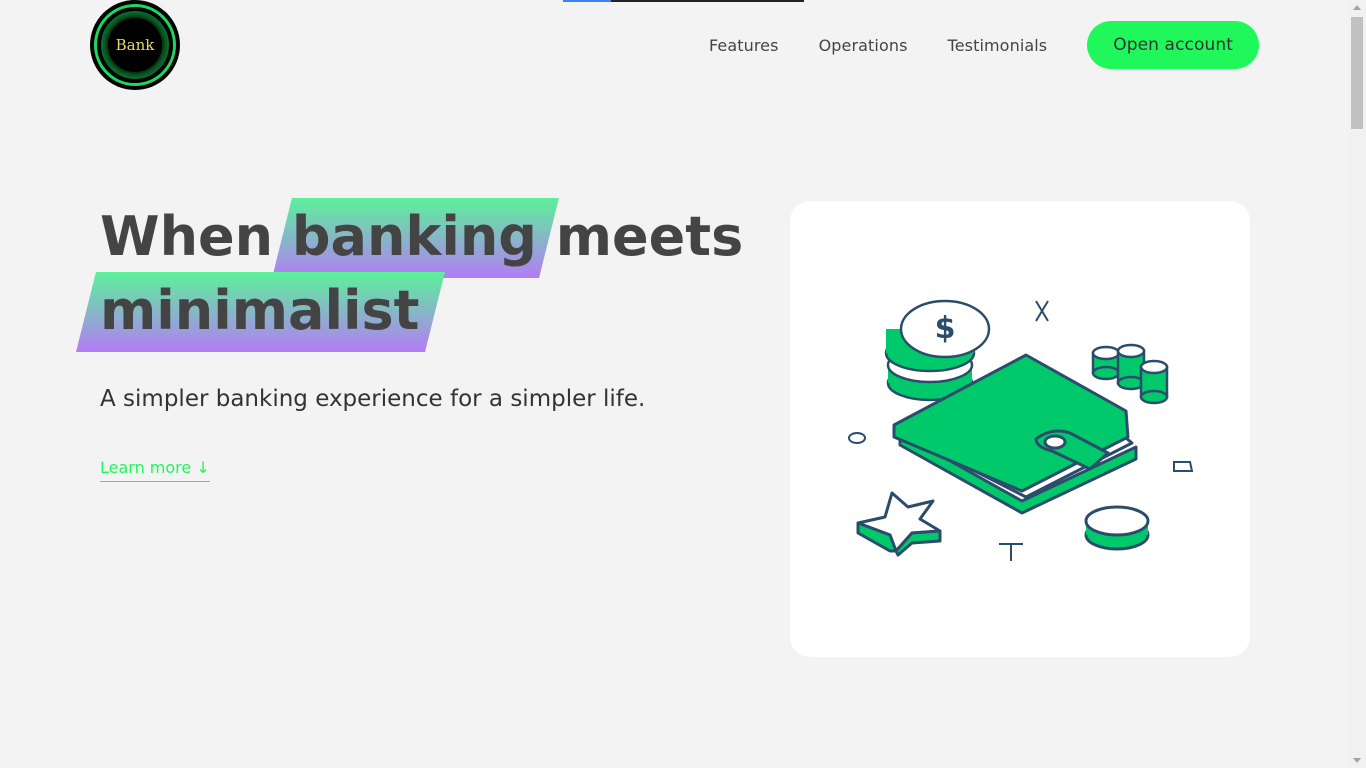 This screenshot has height=768, width=1366. What do you see at coordinates (649, 236) in the screenshot?
I see `hero-title-word-2: meets` at bounding box center [649, 236].